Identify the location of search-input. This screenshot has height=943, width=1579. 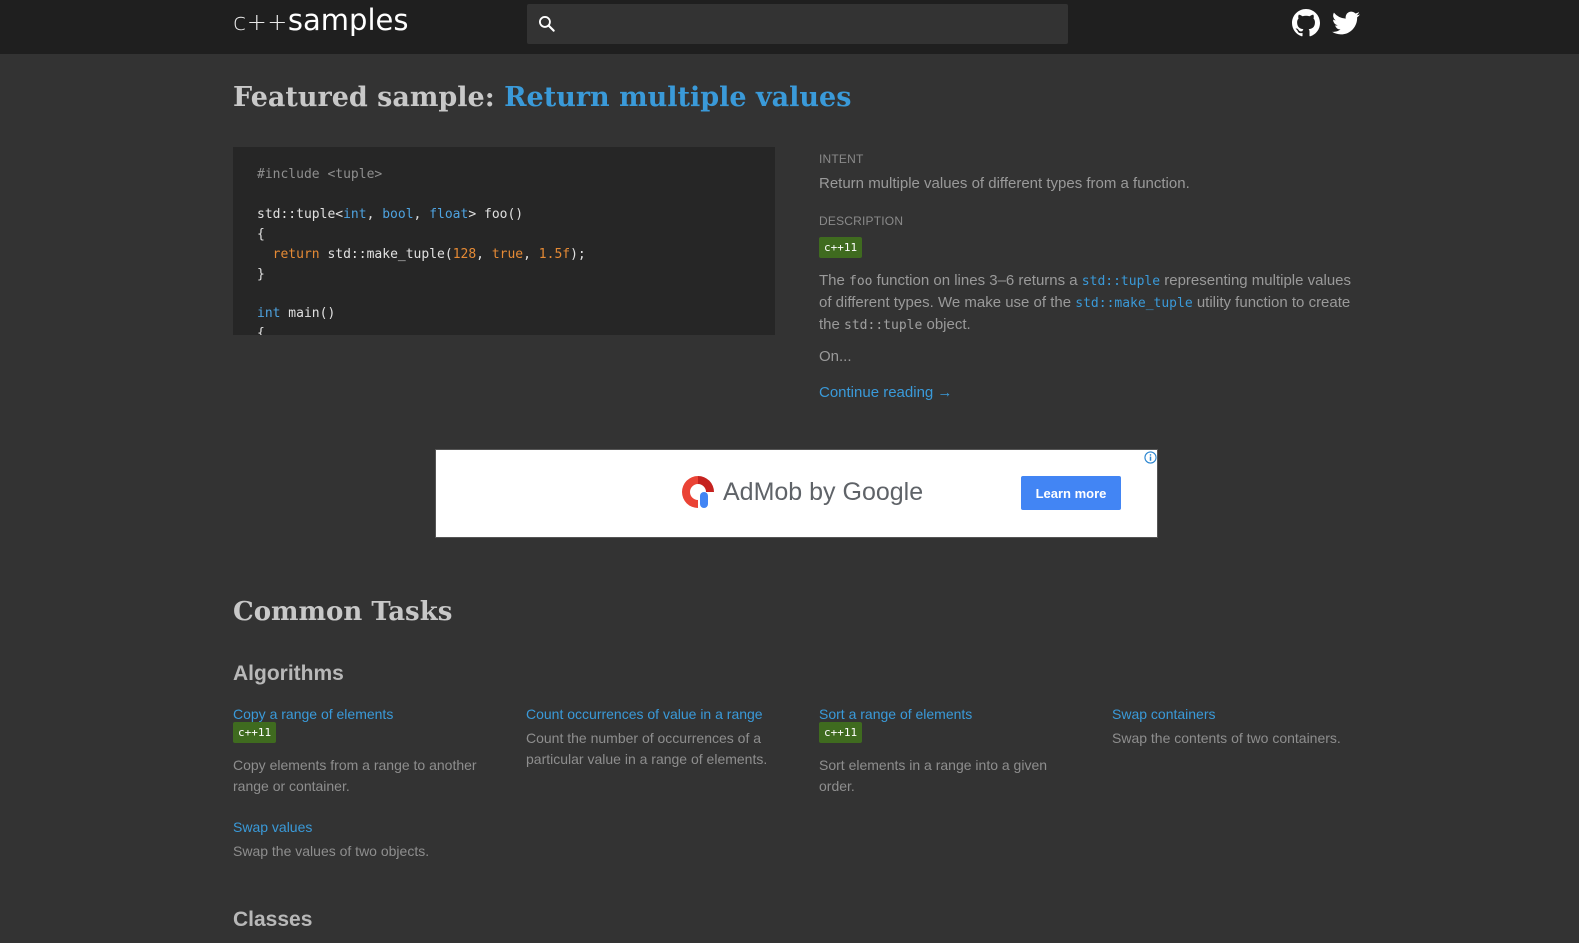
(814, 24).